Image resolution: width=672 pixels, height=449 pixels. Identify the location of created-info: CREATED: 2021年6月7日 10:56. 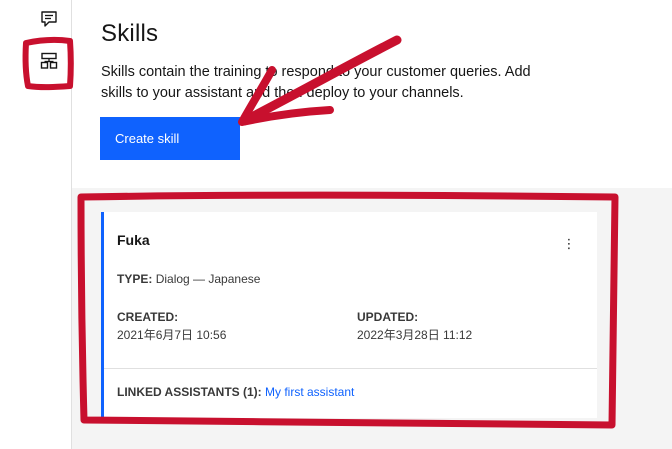
(171, 326).